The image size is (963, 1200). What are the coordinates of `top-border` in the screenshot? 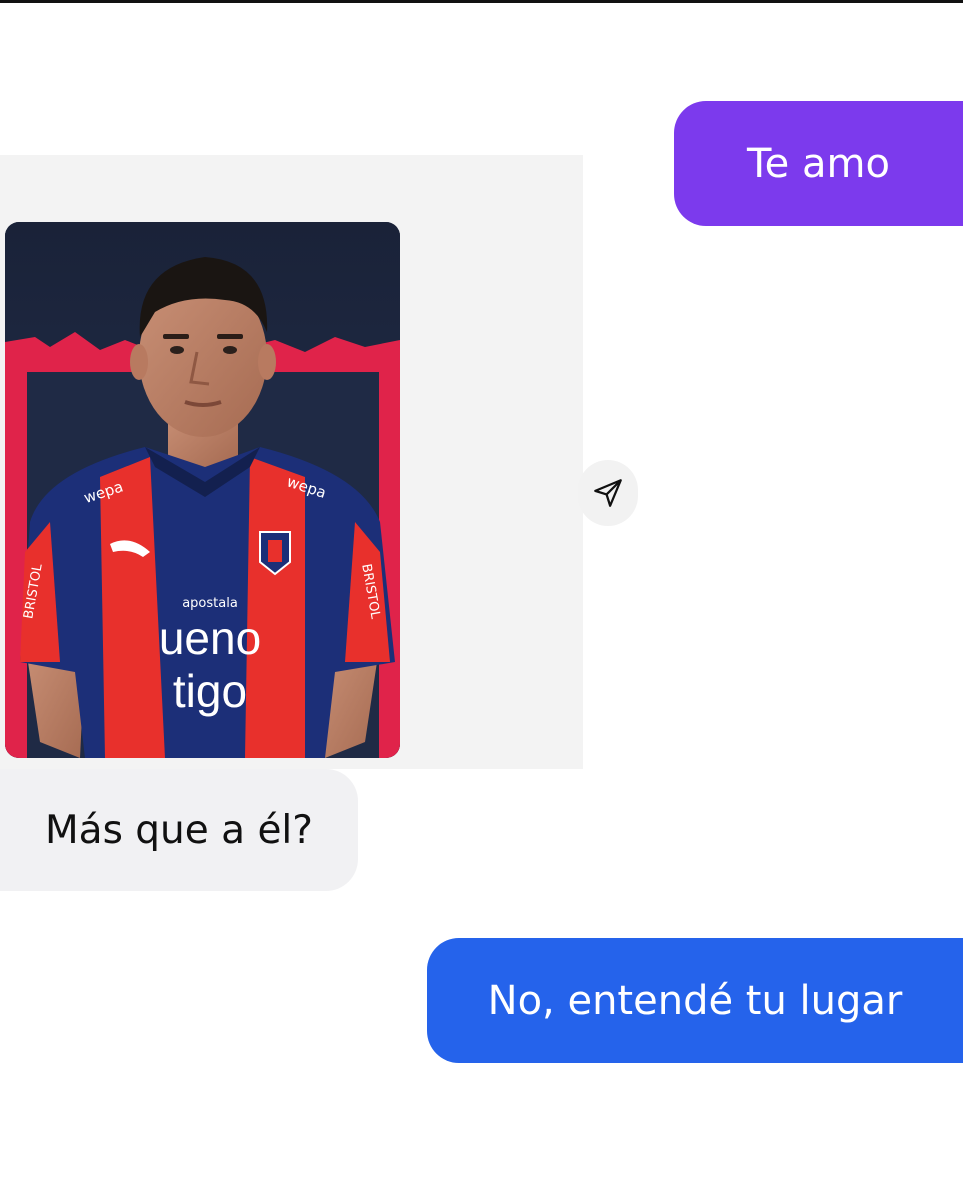 It's located at (481, 1).